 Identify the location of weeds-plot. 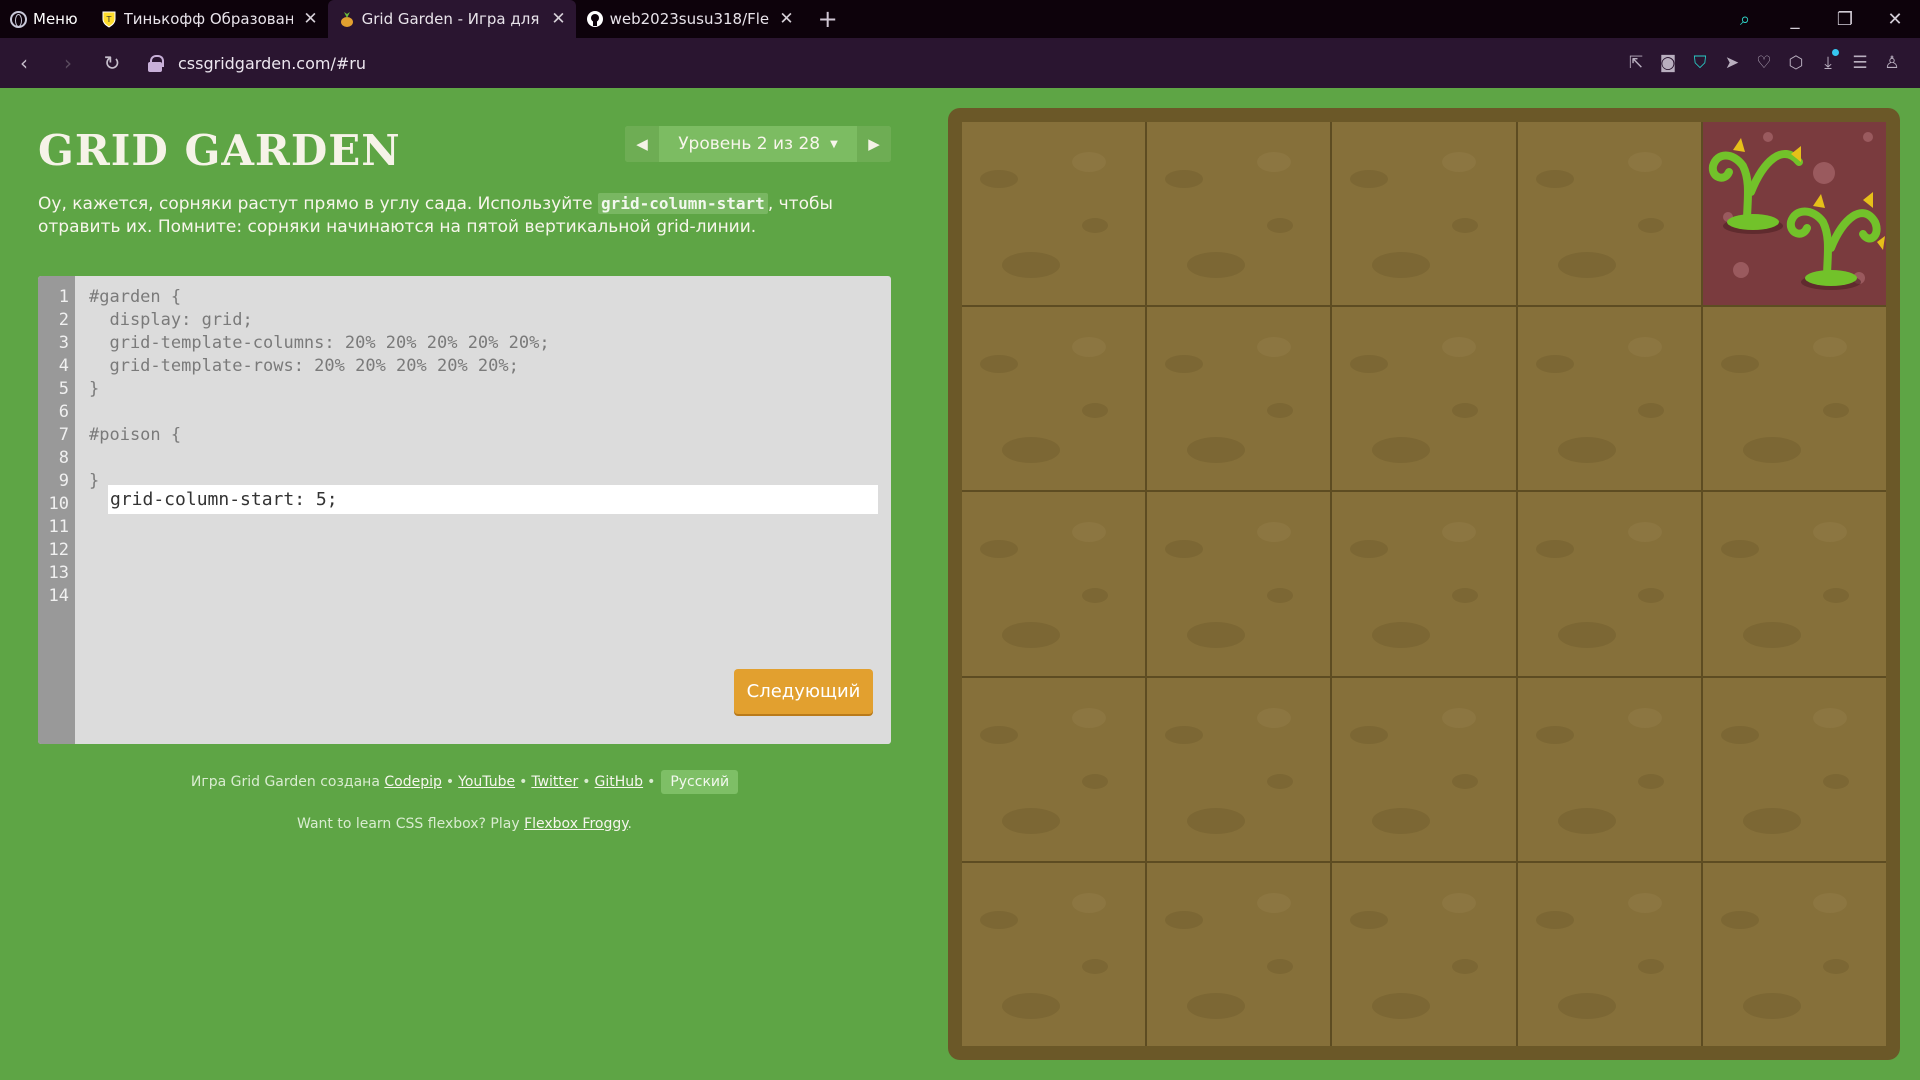
(1794, 214).